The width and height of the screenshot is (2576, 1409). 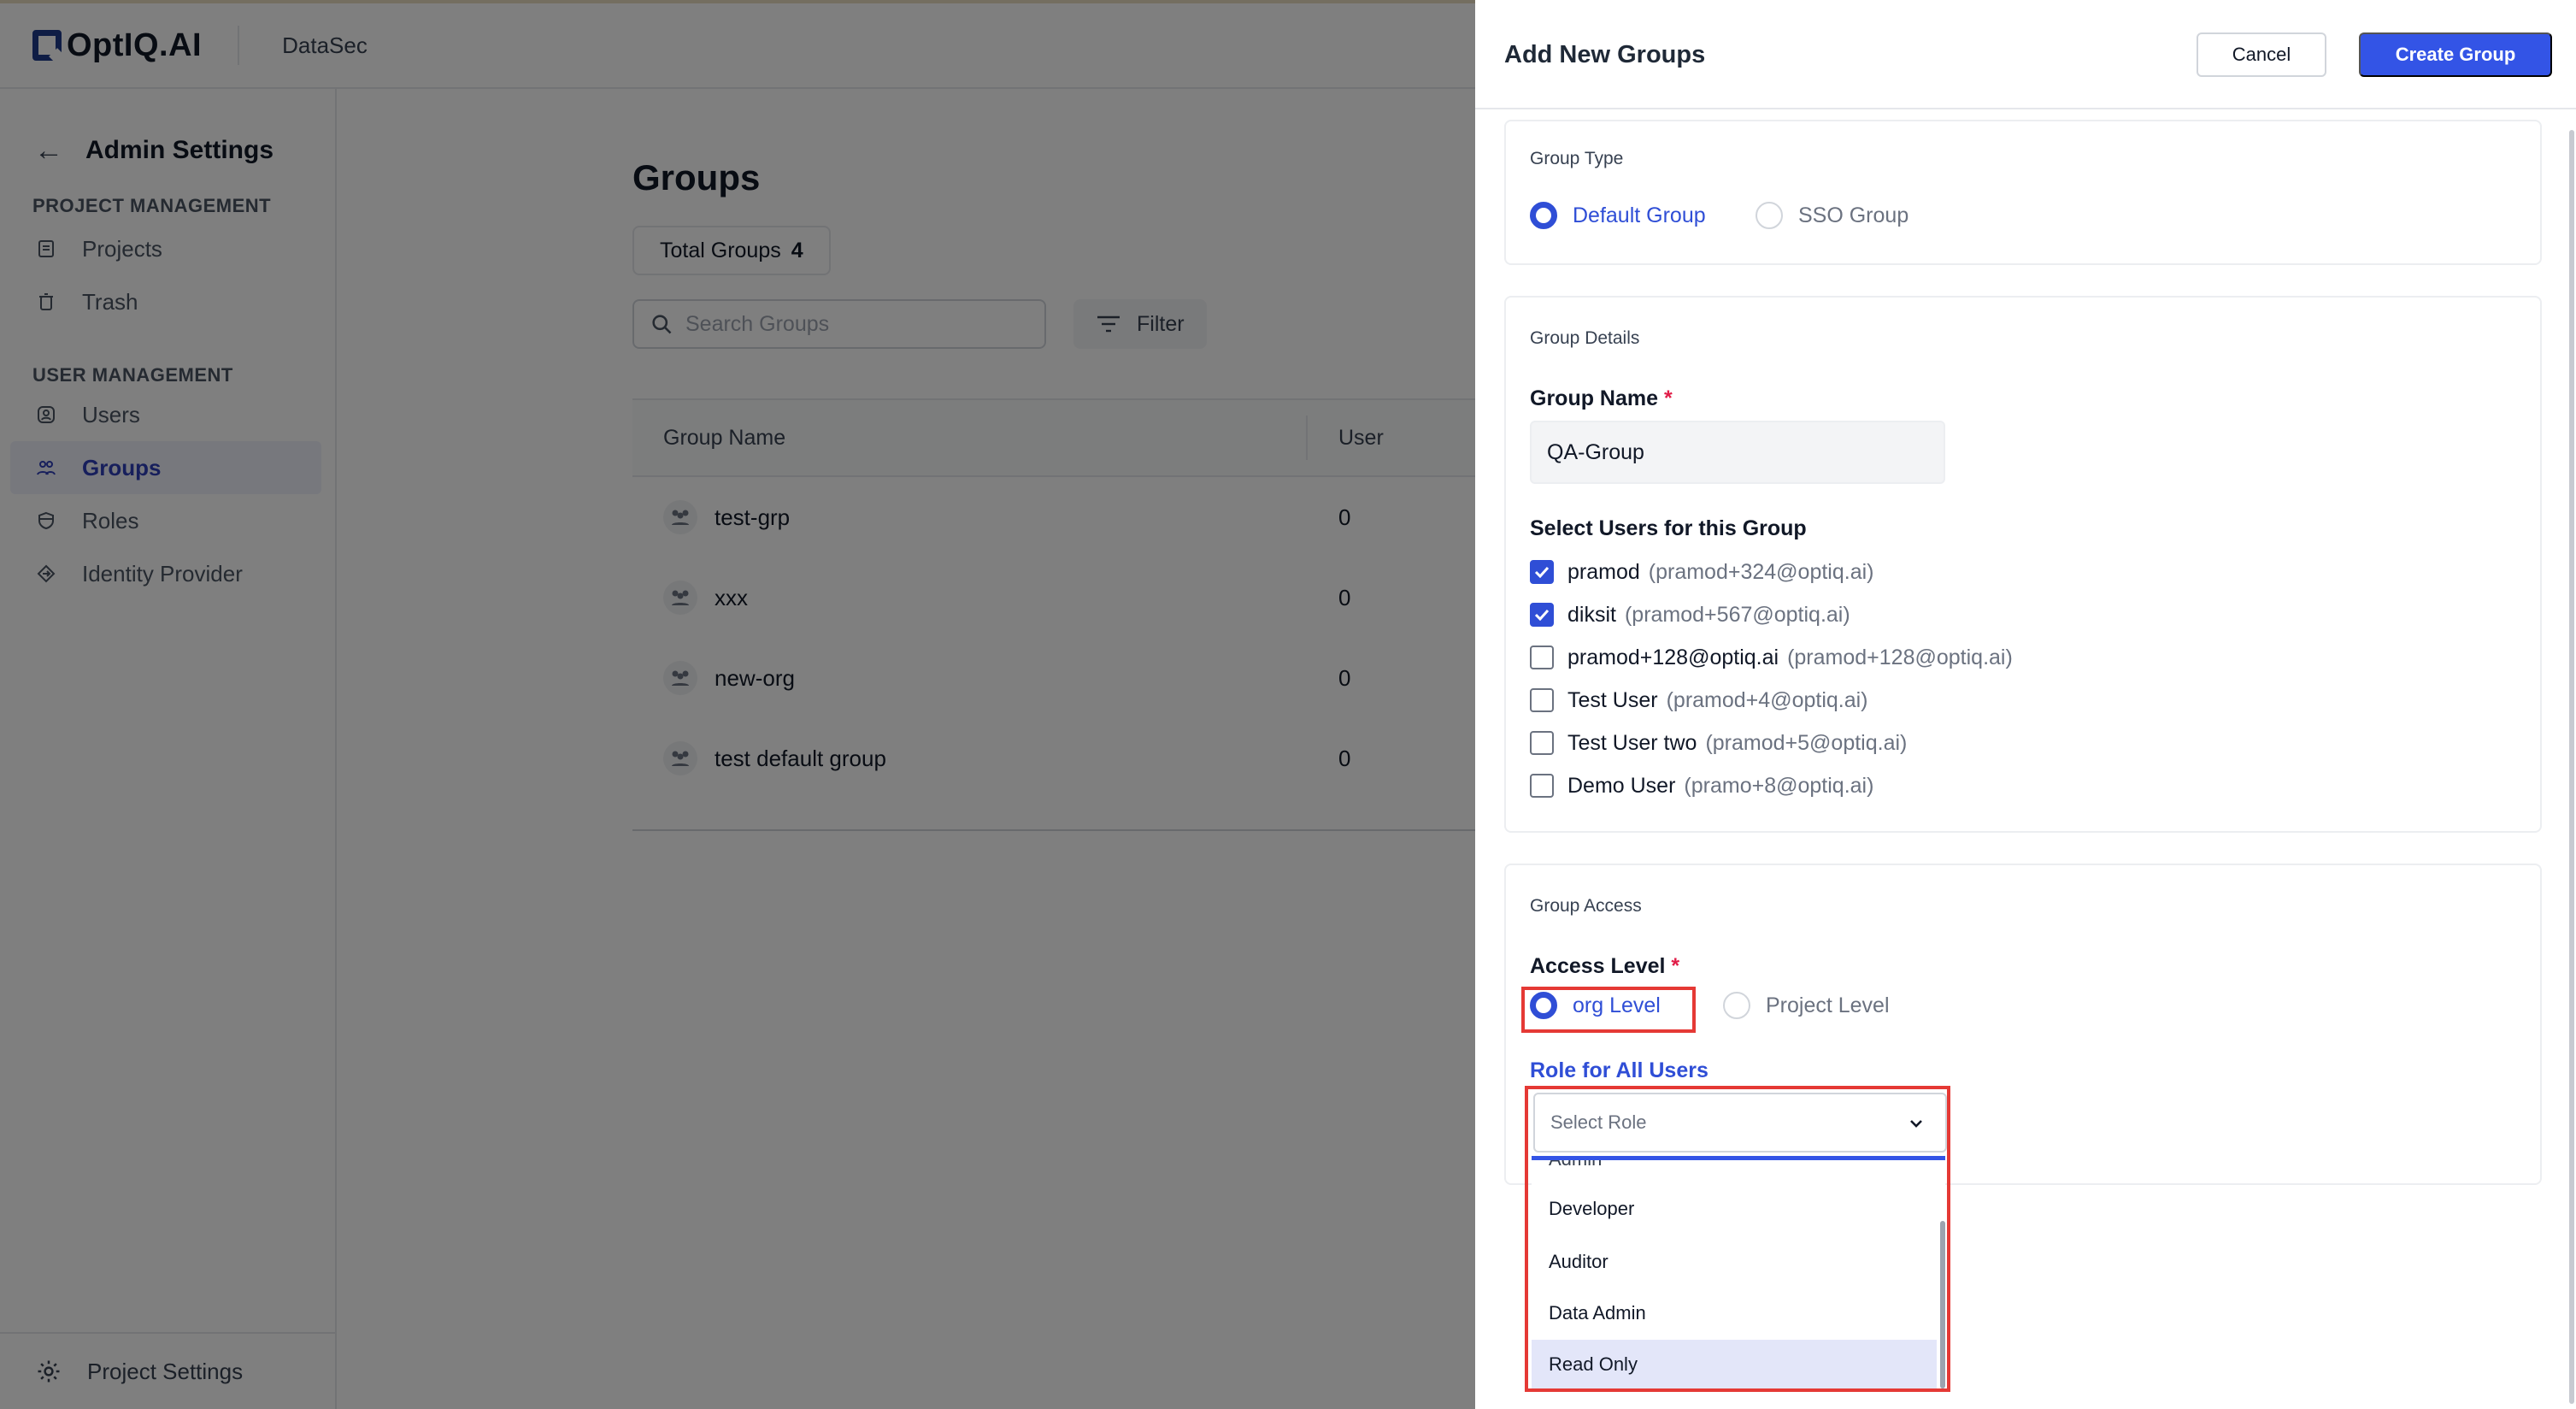 What do you see at coordinates (2455, 54) in the screenshot?
I see `create-group-button: Create Group` at bounding box center [2455, 54].